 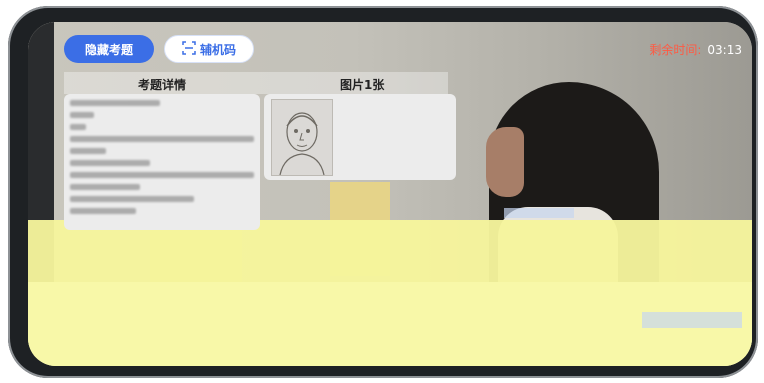 I want to click on question-image-panel, so click(x=360, y=137).